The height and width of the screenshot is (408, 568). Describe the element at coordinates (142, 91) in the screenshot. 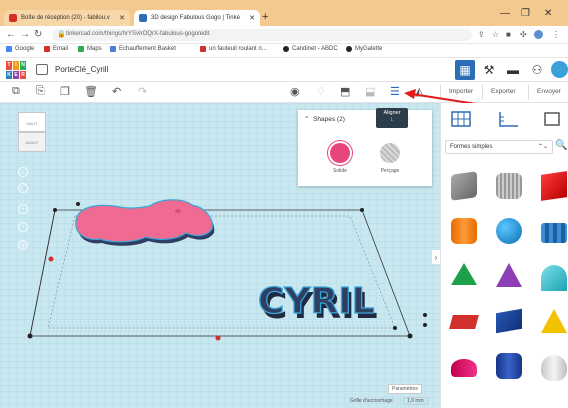

I see `redo-icon: ↷` at that location.